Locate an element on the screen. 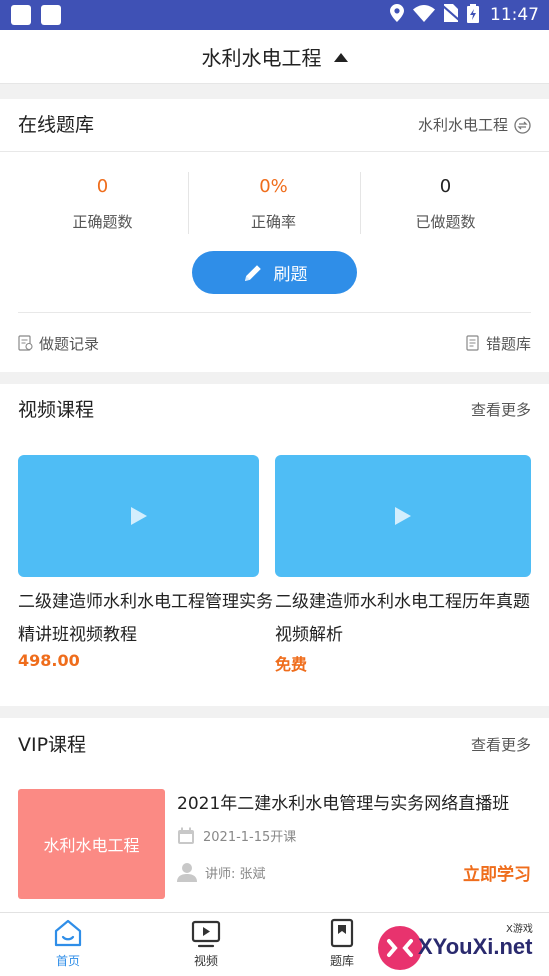 The image size is (549, 976). stat-correct-count: 0 正确题数 is located at coordinates (102, 203).